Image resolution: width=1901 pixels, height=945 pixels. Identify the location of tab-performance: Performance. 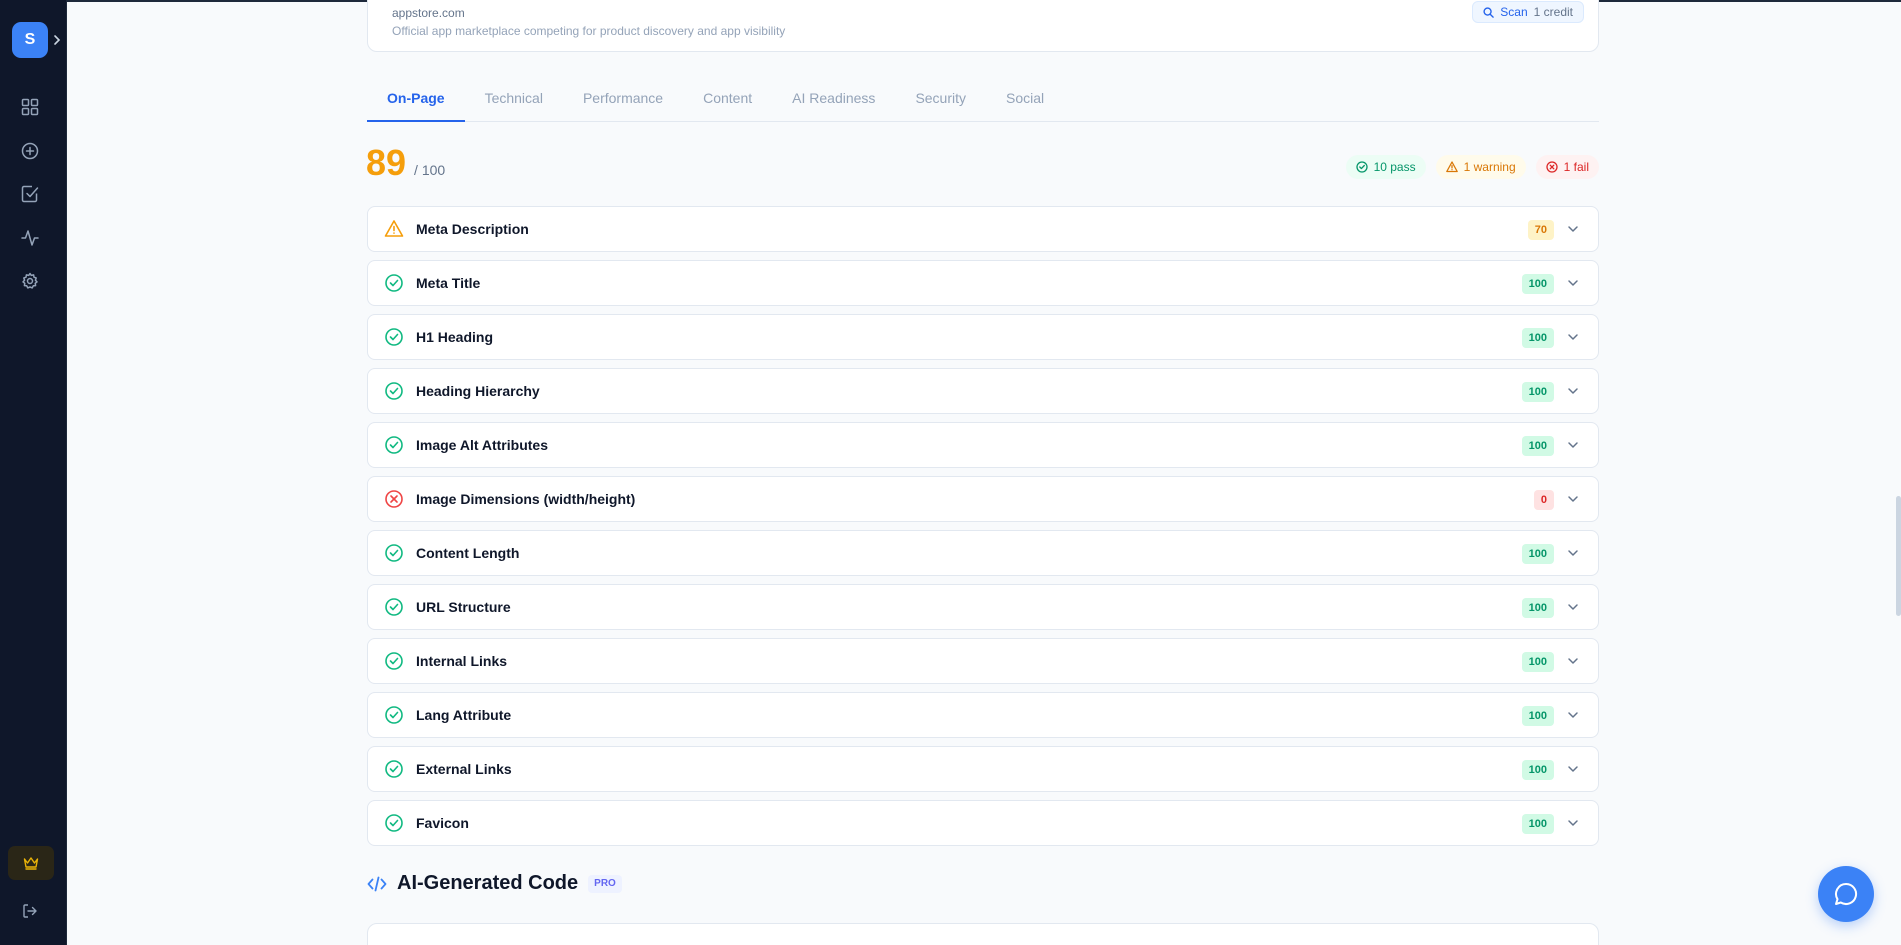
(623, 103).